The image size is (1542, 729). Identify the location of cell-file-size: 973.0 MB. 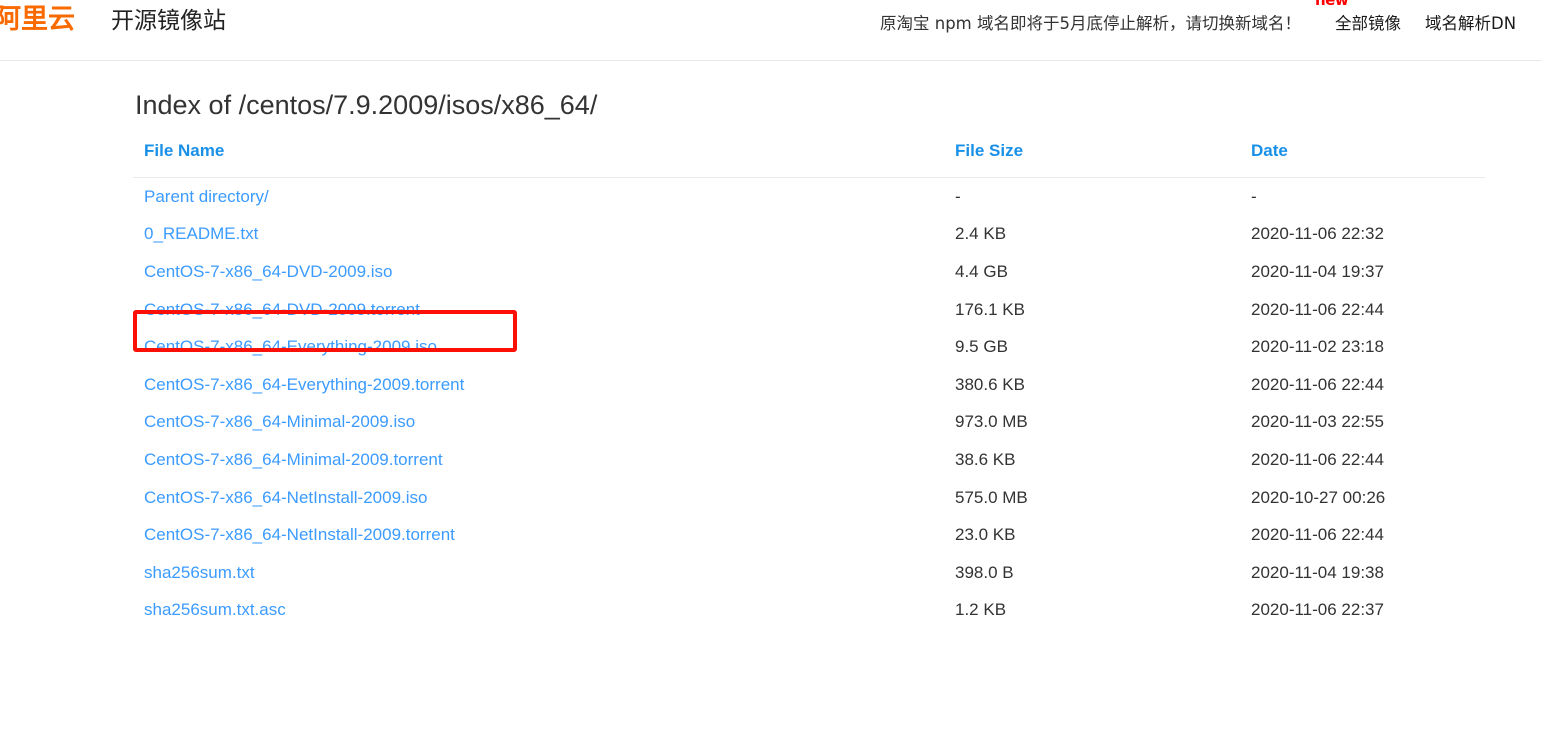
(991, 422).